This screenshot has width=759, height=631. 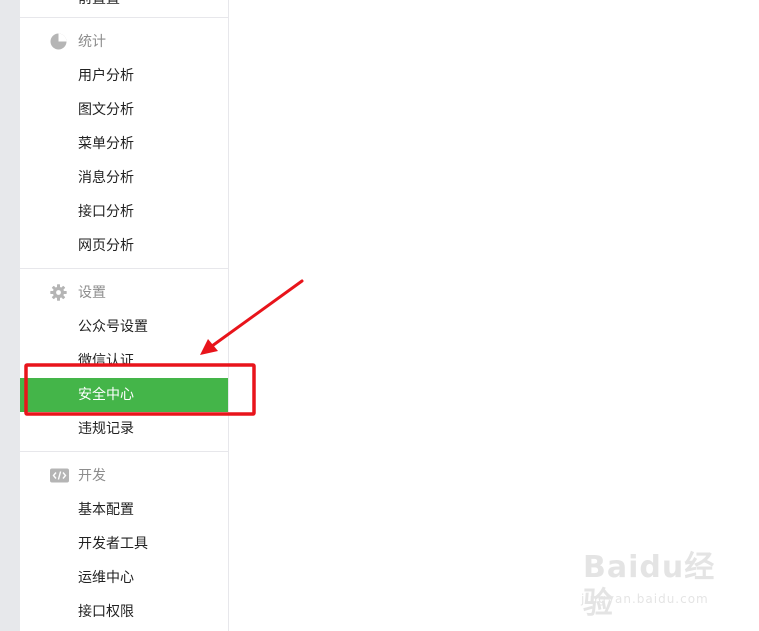 What do you see at coordinates (124, 212) in the screenshot?
I see `sidebar-item-api-analysis: 接口分析` at bounding box center [124, 212].